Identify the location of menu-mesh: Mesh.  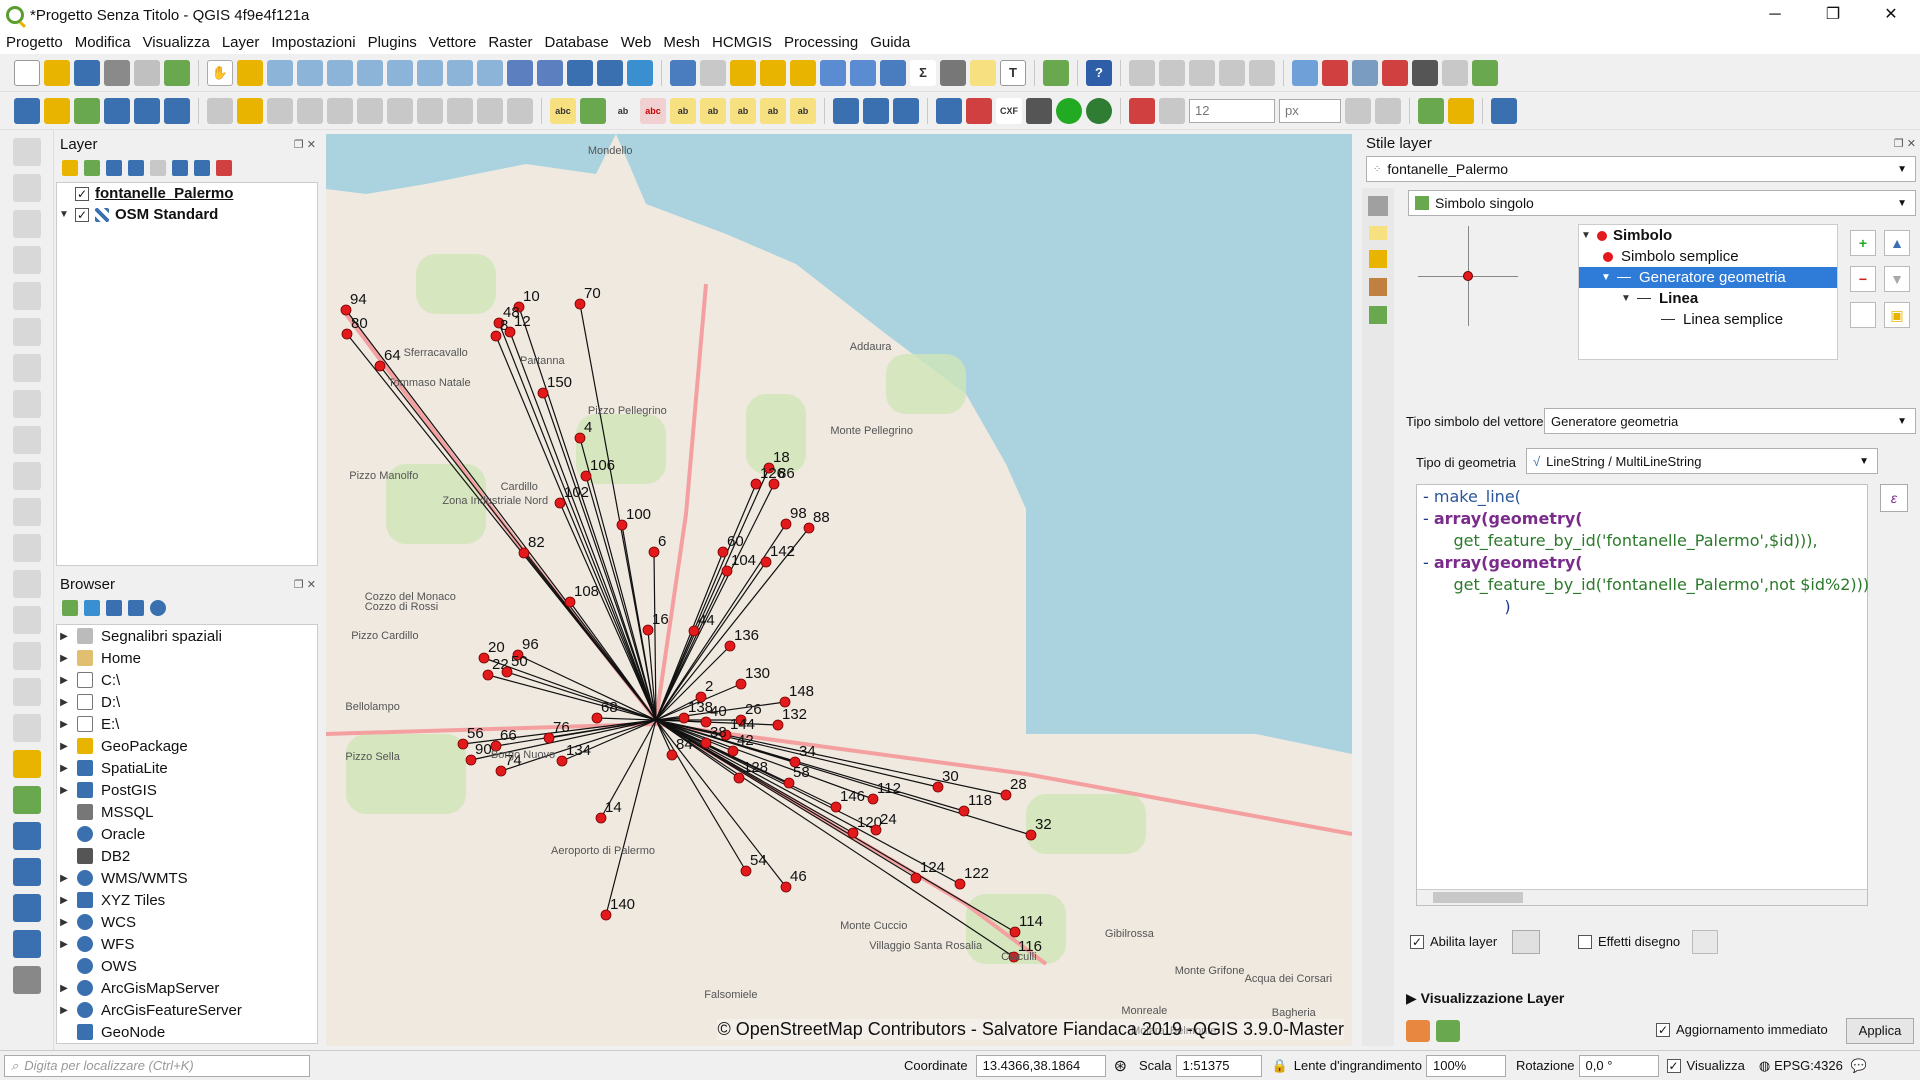
(681, 42).